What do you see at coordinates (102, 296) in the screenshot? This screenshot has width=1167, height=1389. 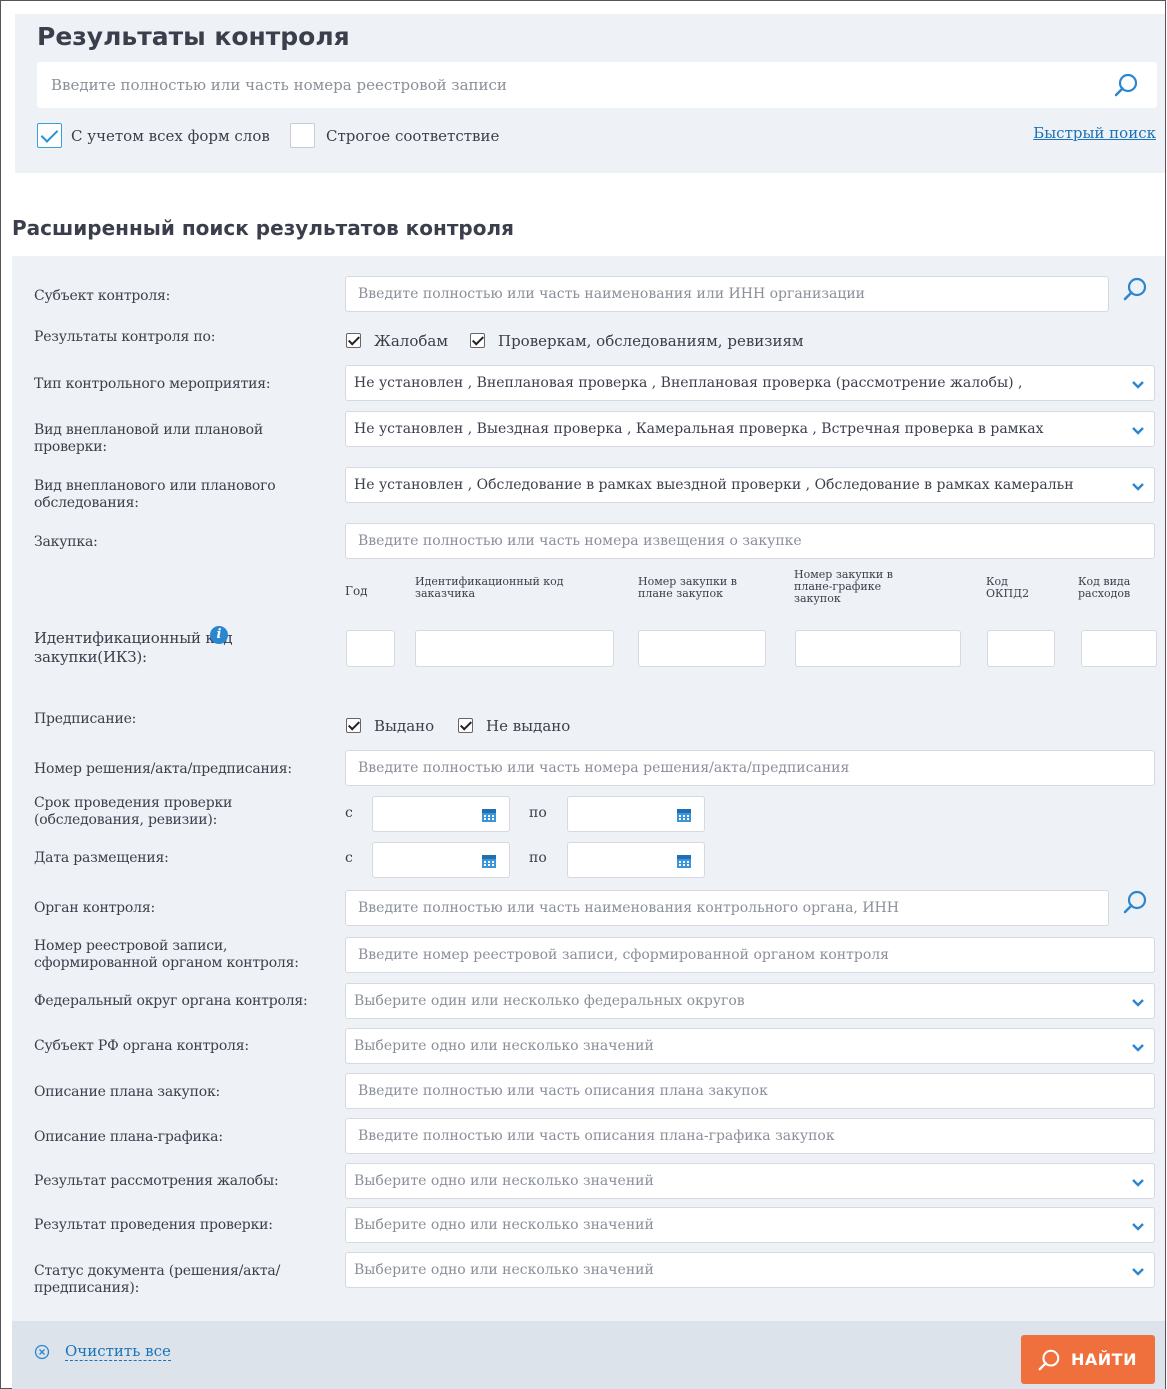 I see `subject-label: Субъект контроля:` at bounding box center [102, 296].